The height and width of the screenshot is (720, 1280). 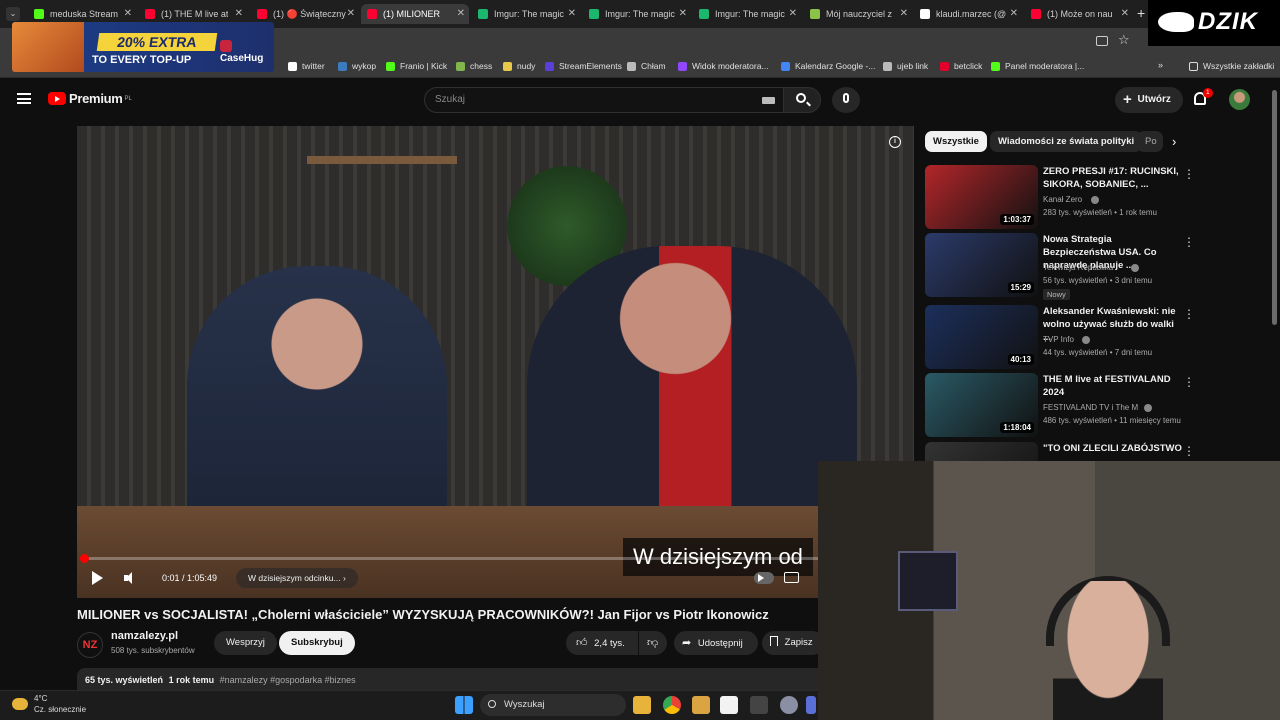 What do you see at coordinates (415, 14) in the screenshot?
I see `browser-tab: (1) MILIONER ✕` at bounding box center [415, 14].